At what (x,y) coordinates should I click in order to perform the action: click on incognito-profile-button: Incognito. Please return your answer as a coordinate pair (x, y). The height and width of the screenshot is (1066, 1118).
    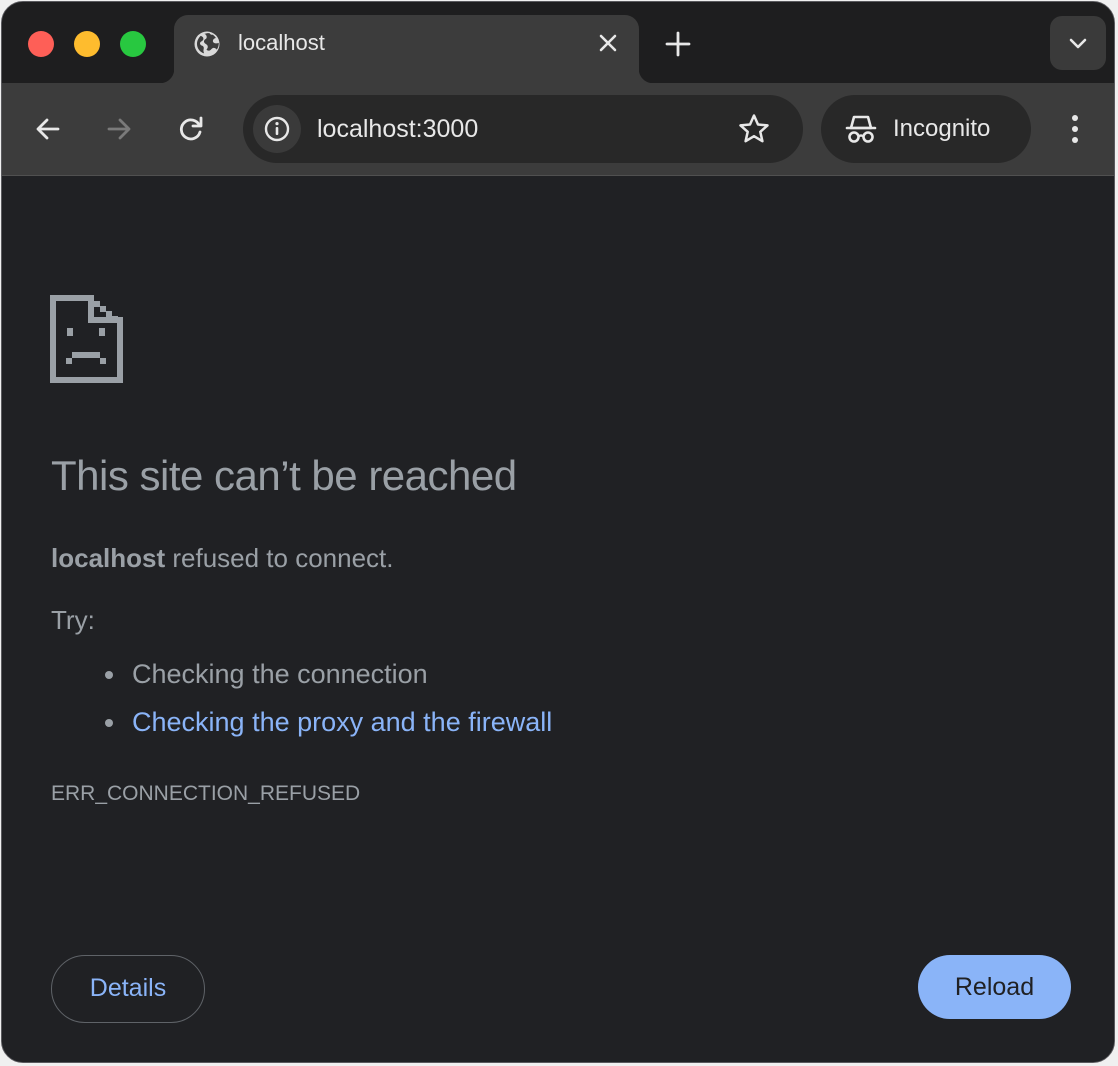
    Looking at the image, I should click on (926, 129).